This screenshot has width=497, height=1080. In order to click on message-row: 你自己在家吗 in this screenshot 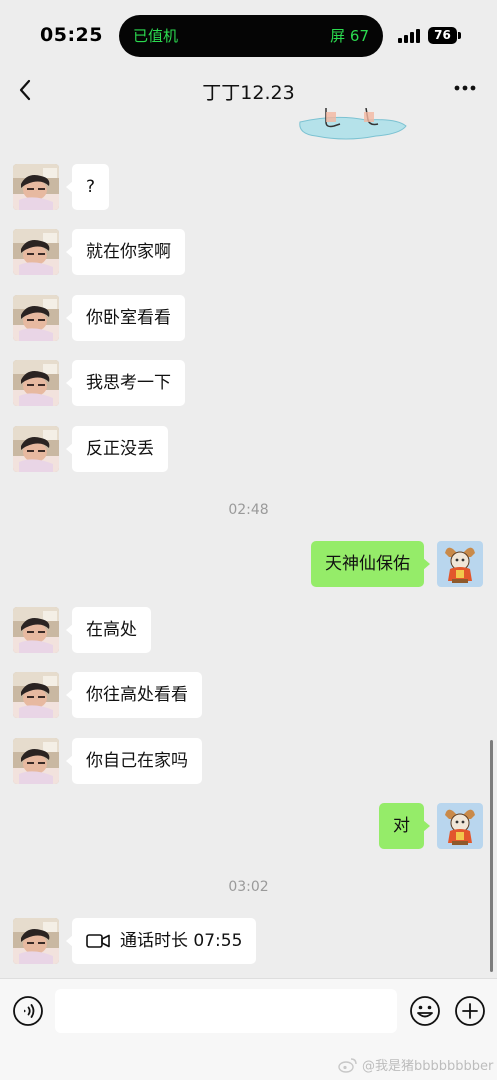, I will do `click(107, 761)`.